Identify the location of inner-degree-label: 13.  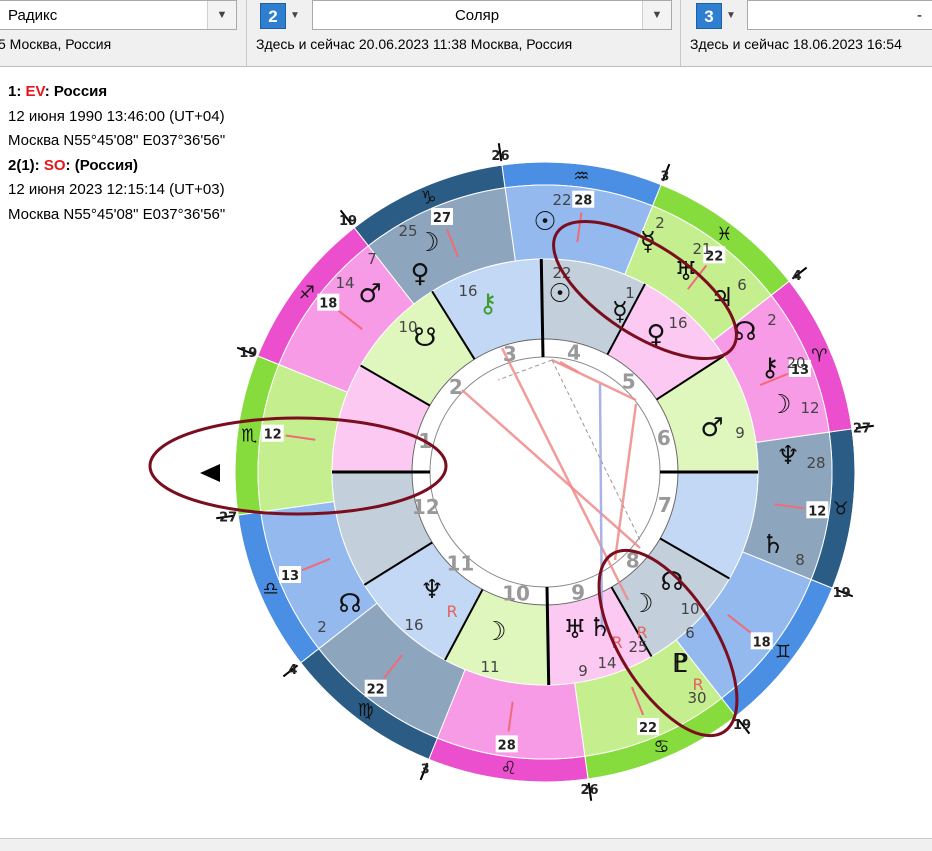
(290, 576).